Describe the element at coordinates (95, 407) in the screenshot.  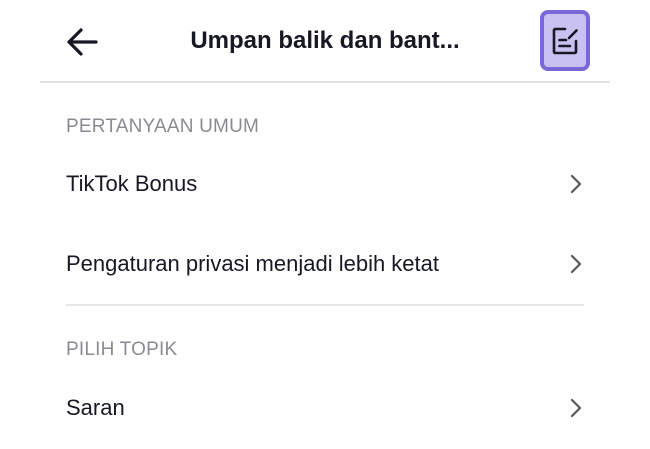
I see `list-item-label: Saran` at that location.